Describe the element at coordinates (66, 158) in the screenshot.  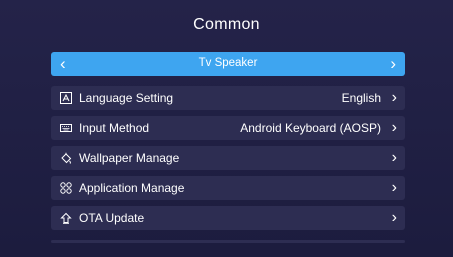
I see `wallpaper-icon` at that location.